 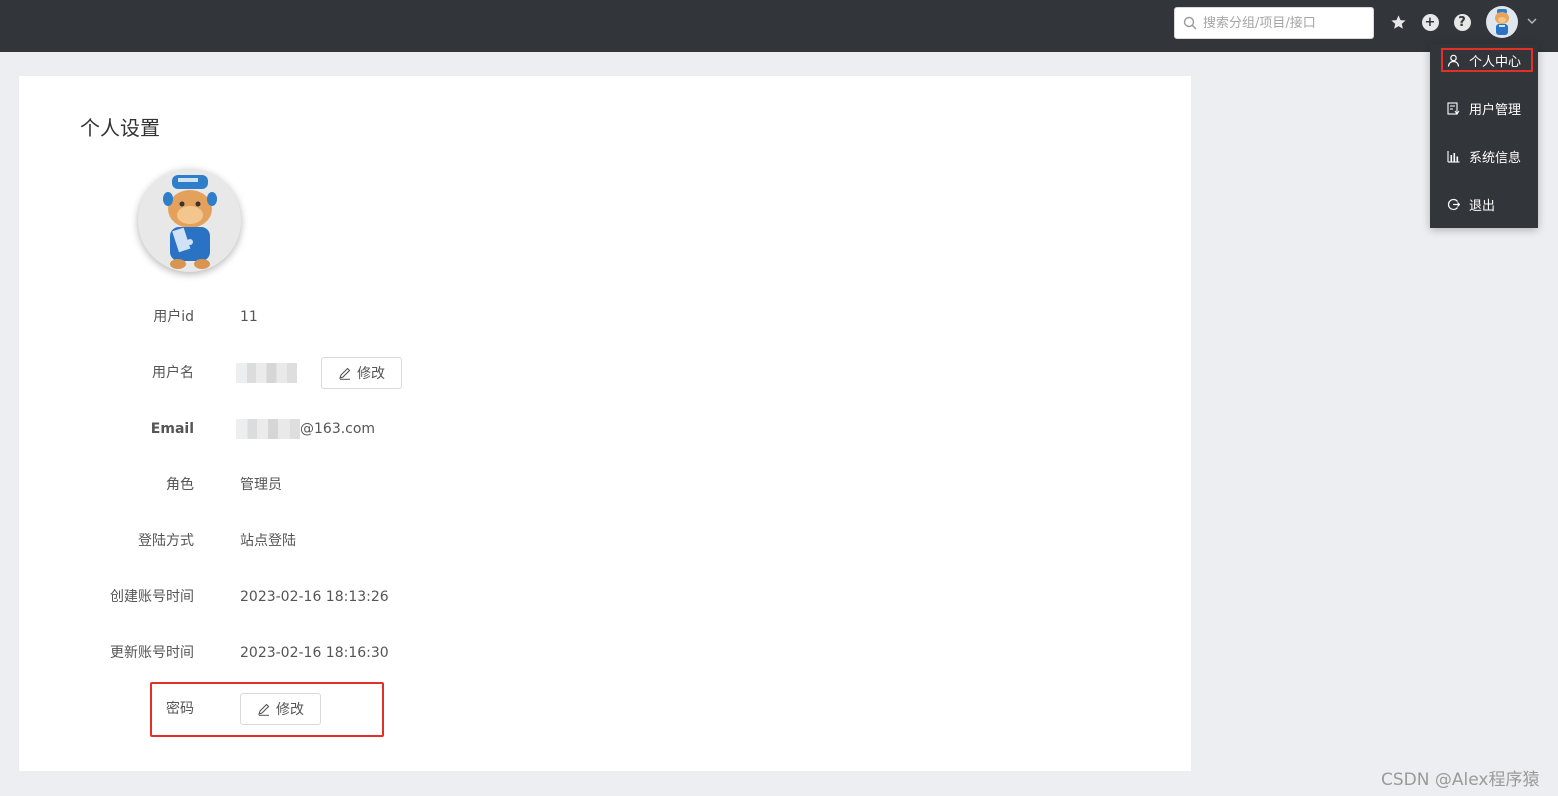 What do you see at coordinates (268, 541) in the screenshot?
I see `login-method-value: 站点登陆` at bounding box center [268, 541].